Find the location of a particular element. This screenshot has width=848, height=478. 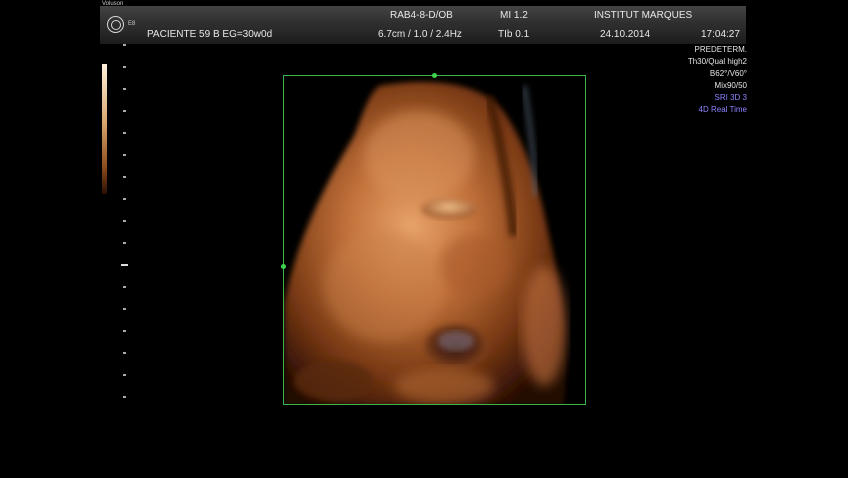

probe-label: RAB4-8-D/OB is located at coordinates (421, 15).